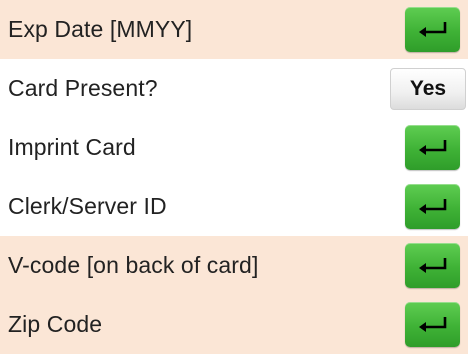 This screenshot has height=354, width=468. I want to click on clerk-server-id-label: Clerk/Server ID, so click(87, 206).